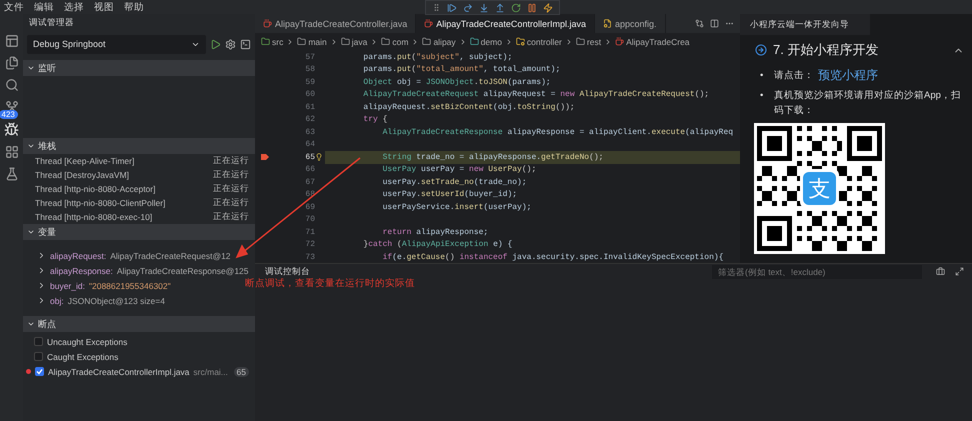 This screenshot has width=972, height=421. What do you see at coordinates (14, 7) in the screenshot?
I see `menu-item: 文件` at bounding box center [14, 7].